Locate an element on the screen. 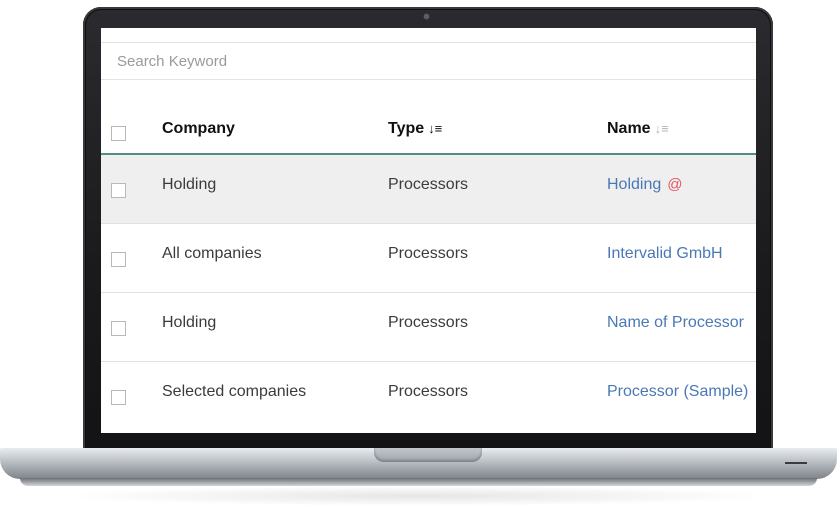 The image size is (837, 514). power-indicator-icon is located at coordinates (796, 463).